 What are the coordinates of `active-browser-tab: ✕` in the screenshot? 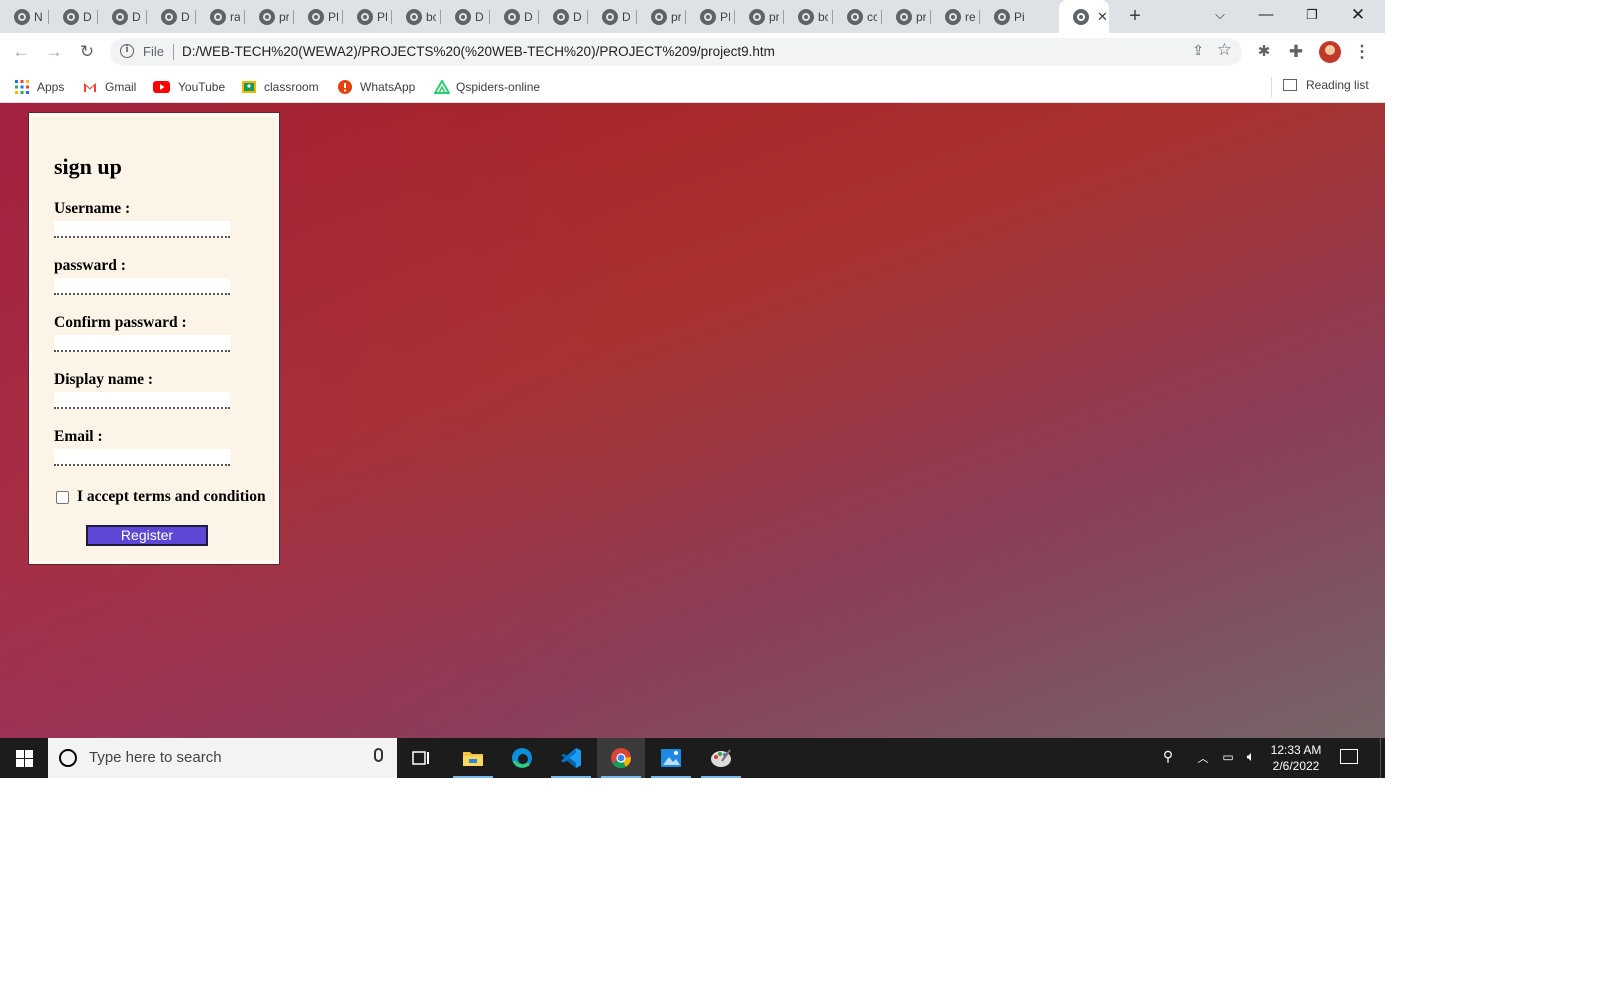 It's located at (1084, 16).